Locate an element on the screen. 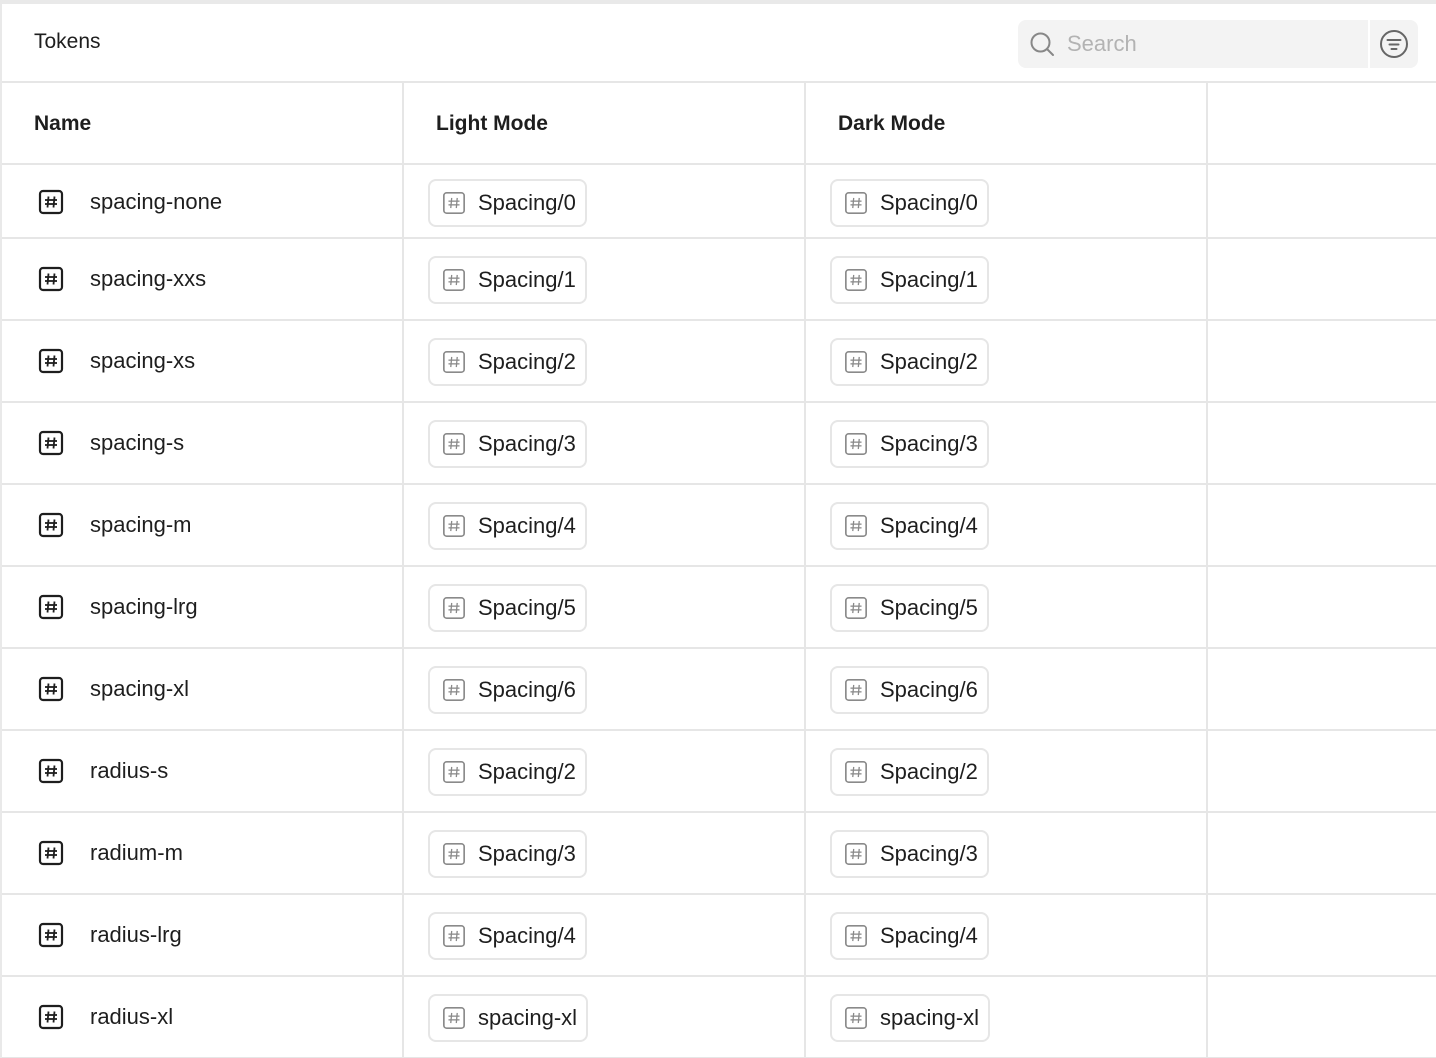  token-name: radium-m is located at coordinates (136, 853).